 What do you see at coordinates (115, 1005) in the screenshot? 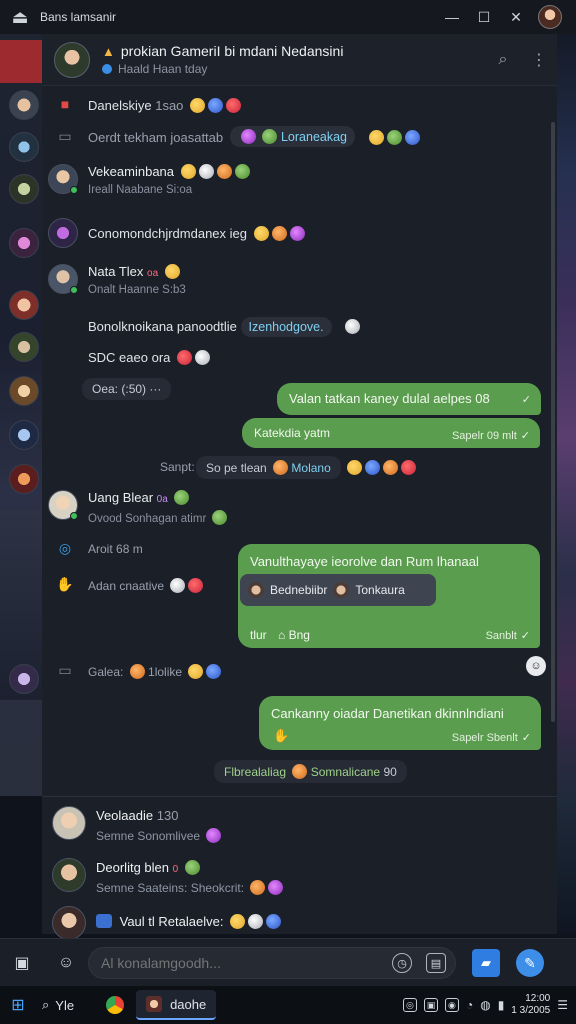
I see `browser-app-icon` at bounding box center [115, 1005].